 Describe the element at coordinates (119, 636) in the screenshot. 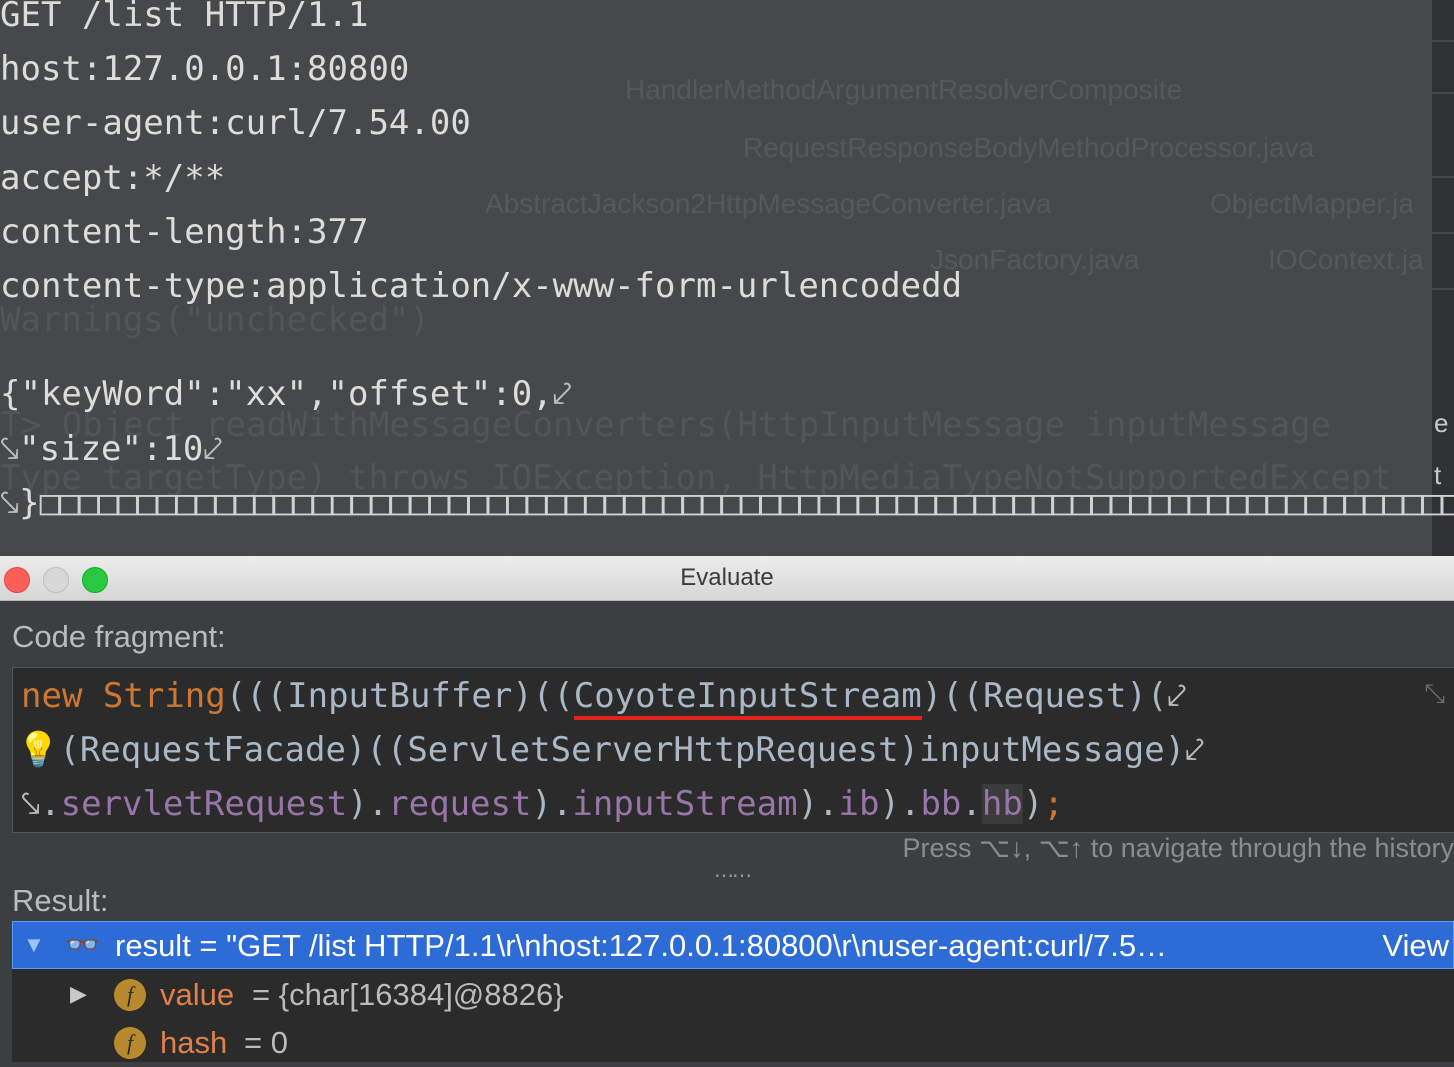

I see `code-fragment-label: Code fragment:` at that location.